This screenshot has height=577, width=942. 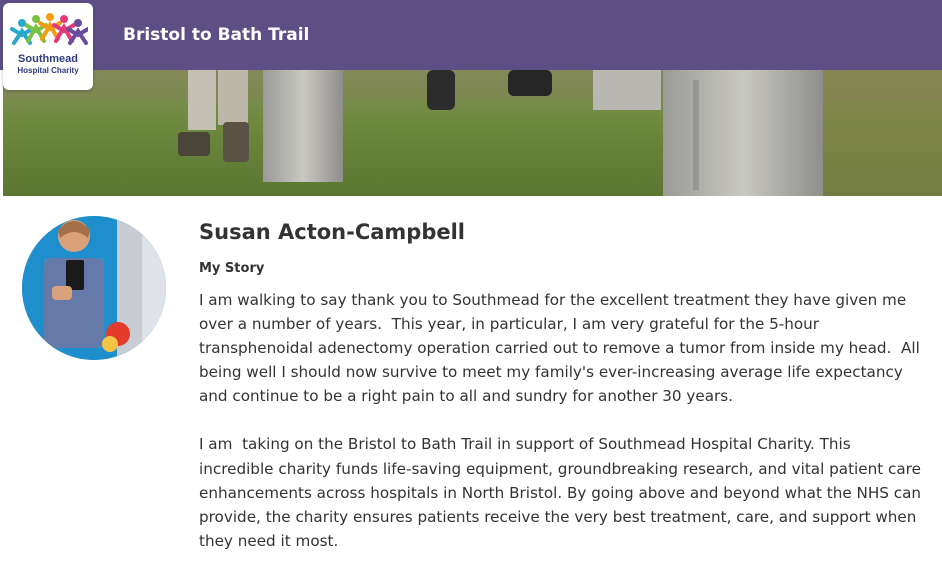 I want to click on logo-subtitle: Hospital Charity, so click(x=48, y=70).